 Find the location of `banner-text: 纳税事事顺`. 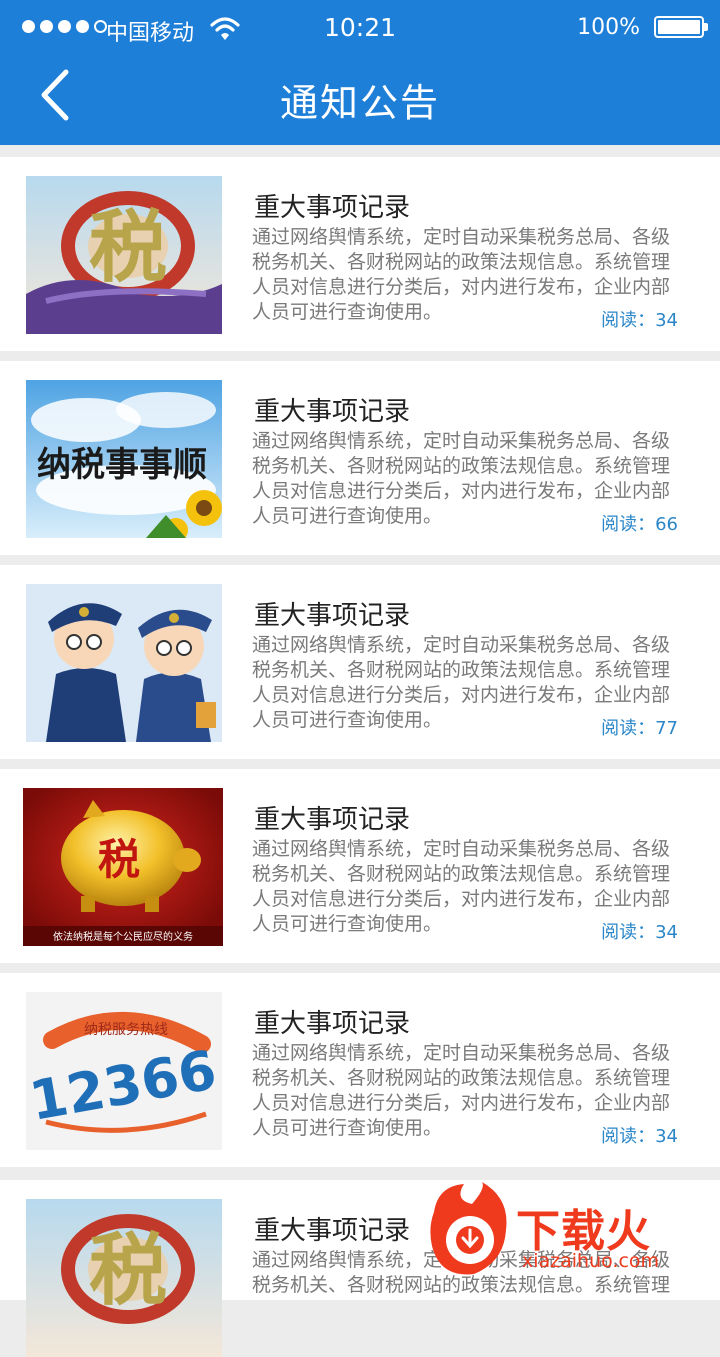

banner-text: 纳税事事顺 is located at coordinates (122, 465).